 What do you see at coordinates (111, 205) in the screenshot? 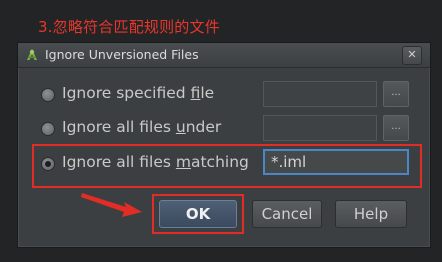
I see `red-pointer-arrow-icon` at bounding box center [111, 205].